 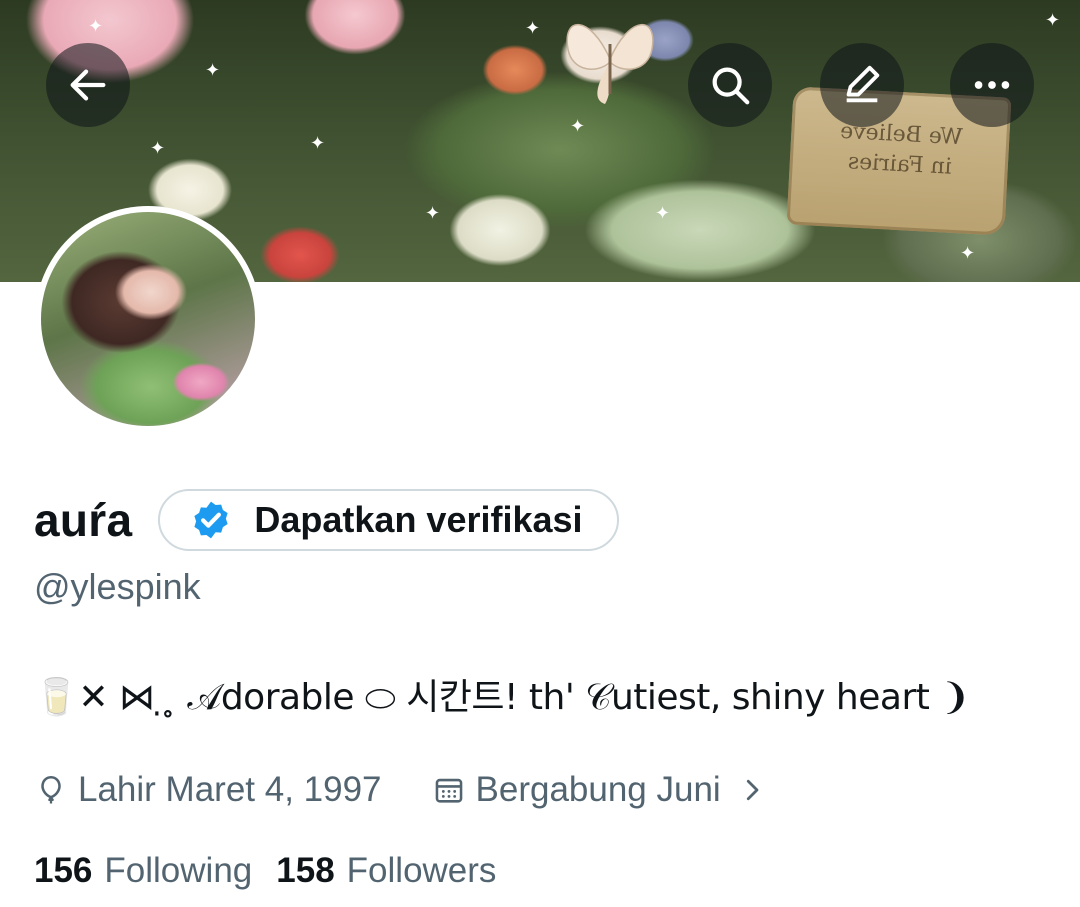 What do you see at coordinates (63, 870) in the screenshot?
I see `following-count: 156` at bounding box center [63, 870].